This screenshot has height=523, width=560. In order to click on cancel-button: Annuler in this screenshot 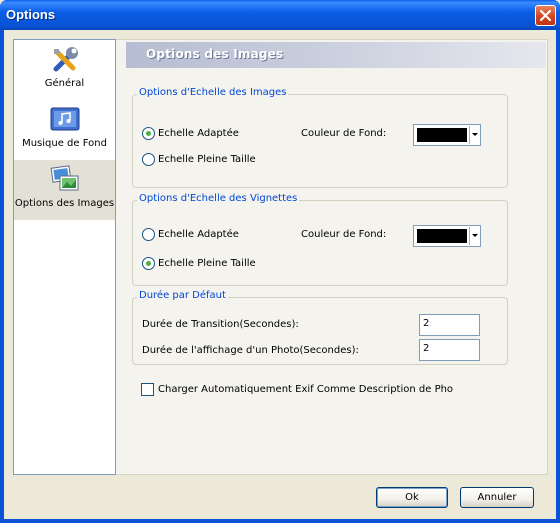, I will do `click(497, 497)`.